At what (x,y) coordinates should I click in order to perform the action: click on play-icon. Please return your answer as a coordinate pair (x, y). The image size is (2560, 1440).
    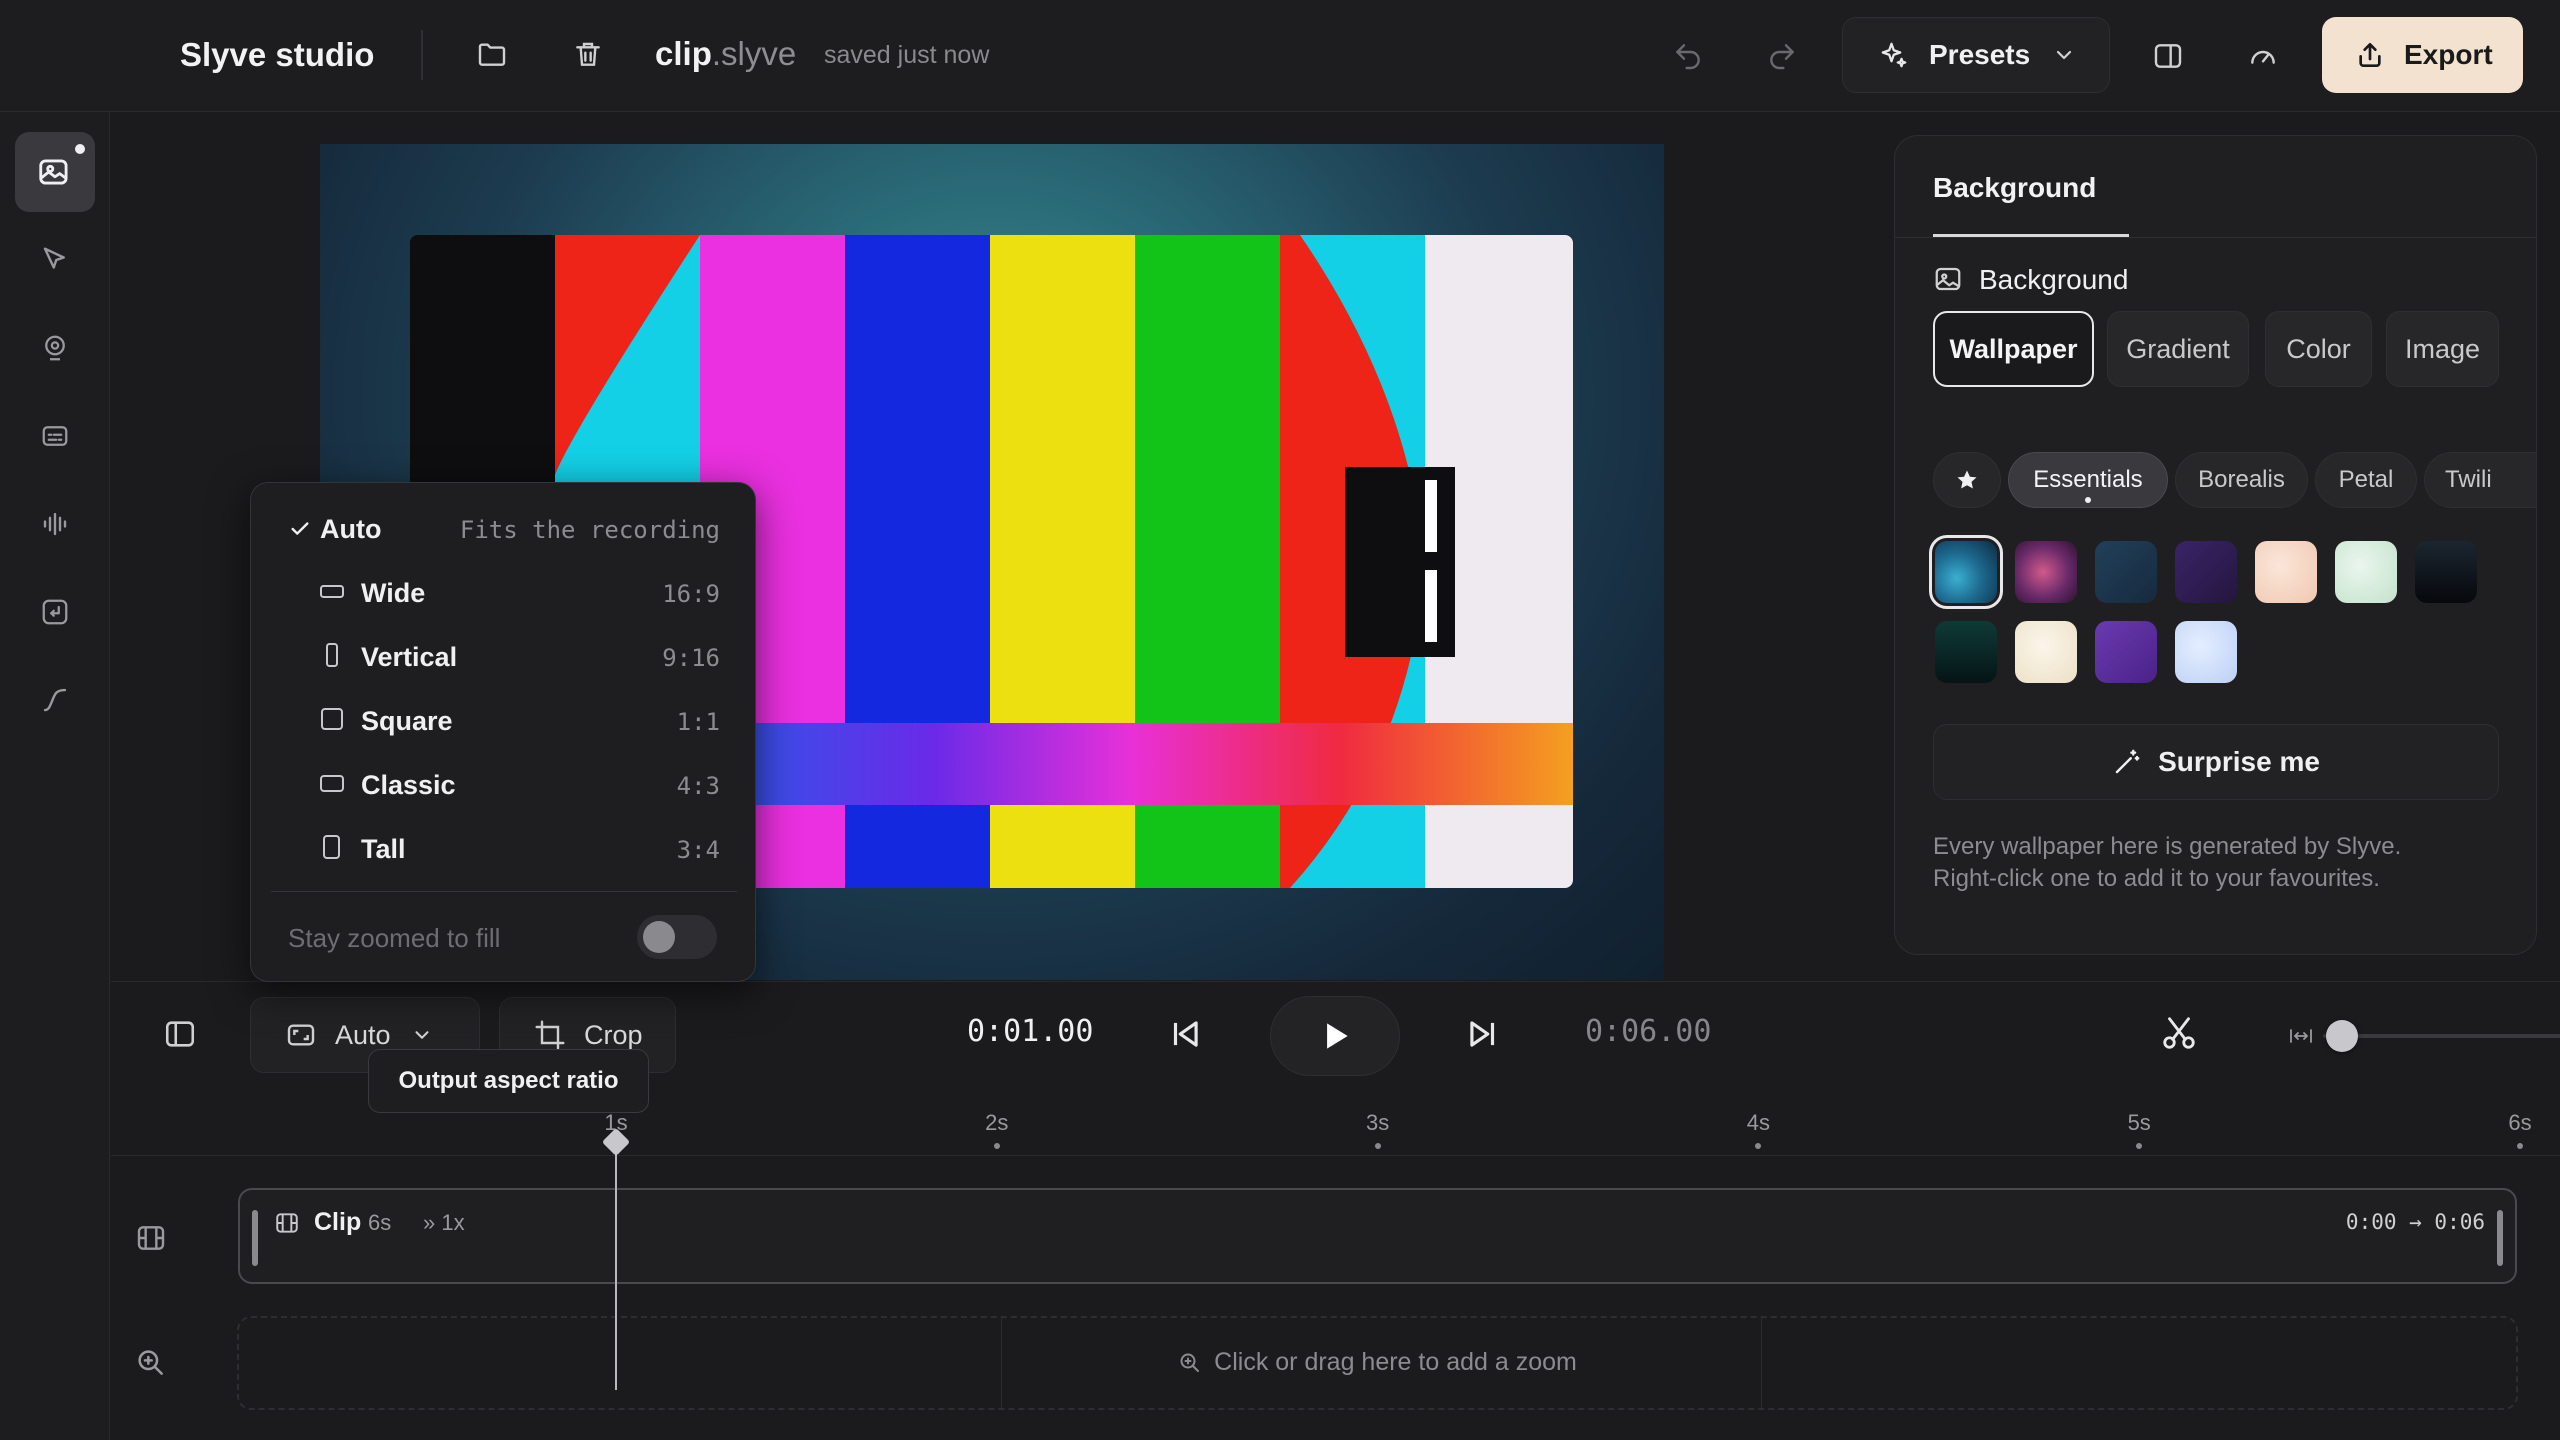
    Looking at the image, I should click on (1337, 1036).